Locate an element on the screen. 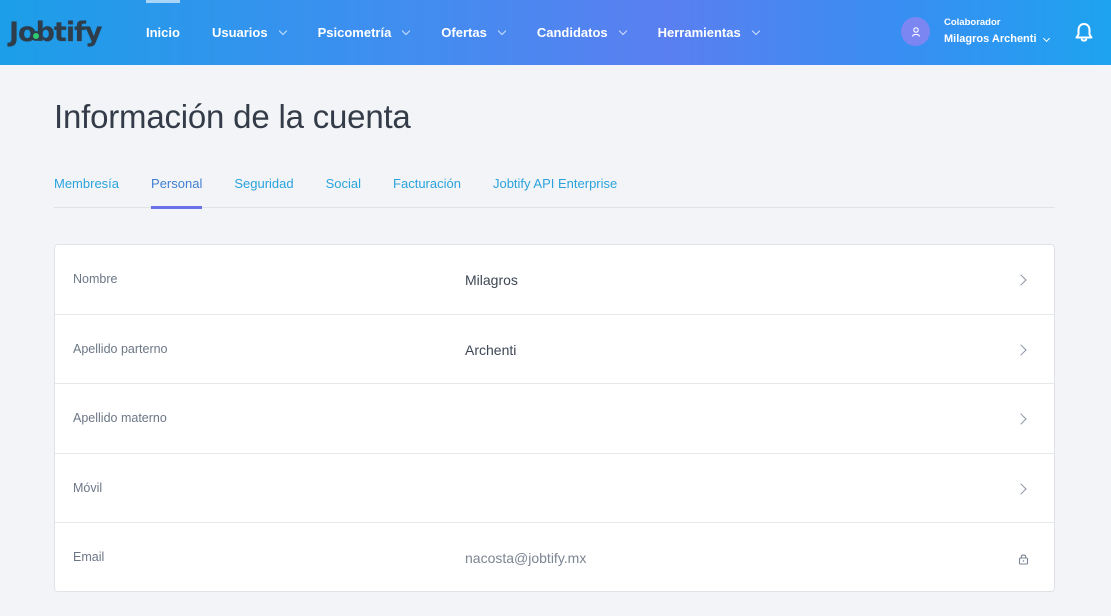 The width and height of the screenshot is (1111, 616). field-row-apellido-materno: Apellido materno is located at coordinates (554, 419).